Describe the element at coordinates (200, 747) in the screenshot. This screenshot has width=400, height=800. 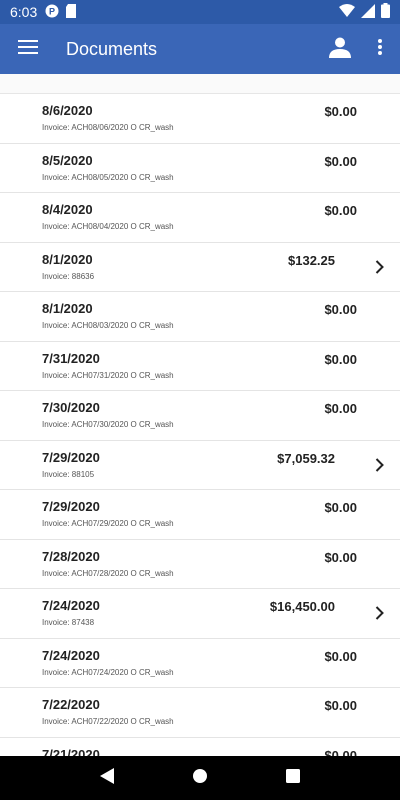
I see `document-row: 7/21/2020 $0.00` at that location.